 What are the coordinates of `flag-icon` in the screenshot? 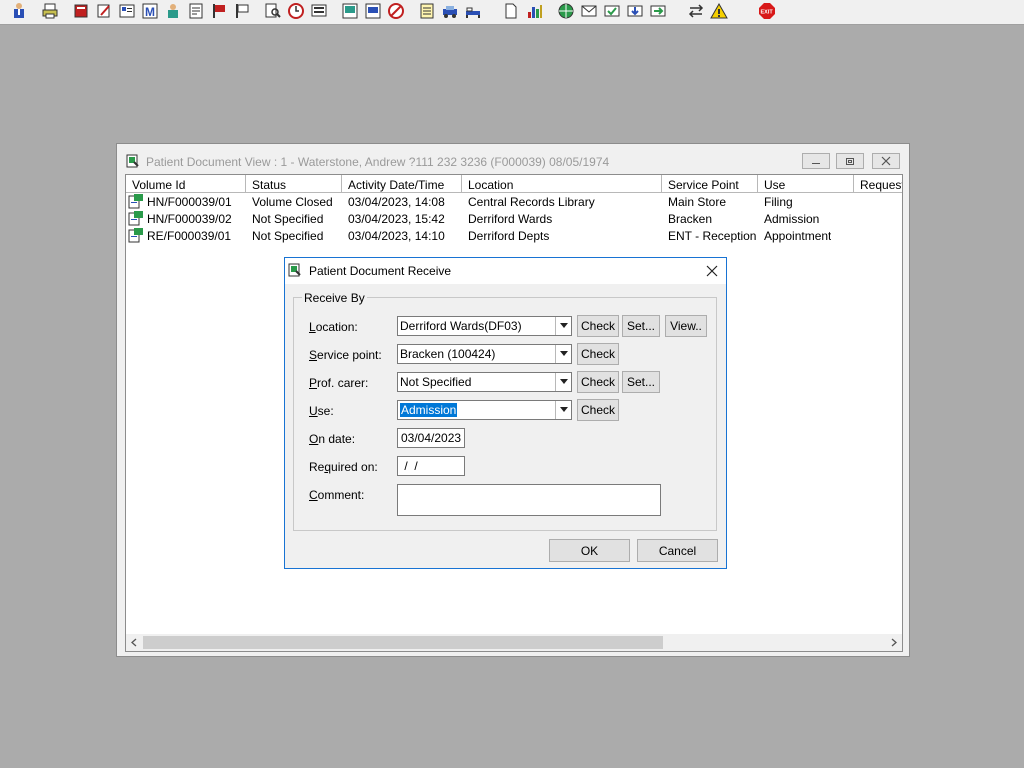 It's located at (219, 11).